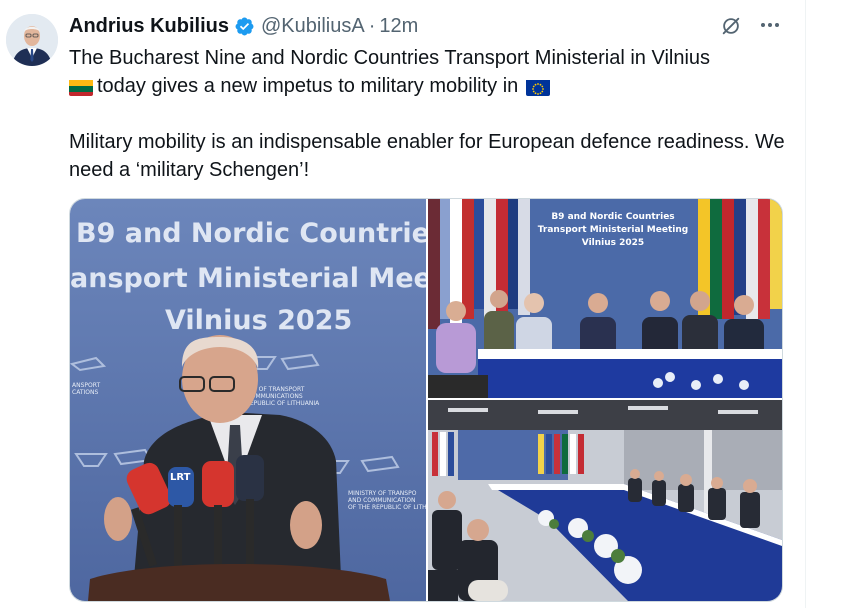 This screenshot has height=608, width=845. Describe the element at coordinates (537, 87) in the screenshot. I see `eu-flag-icon` at that location.